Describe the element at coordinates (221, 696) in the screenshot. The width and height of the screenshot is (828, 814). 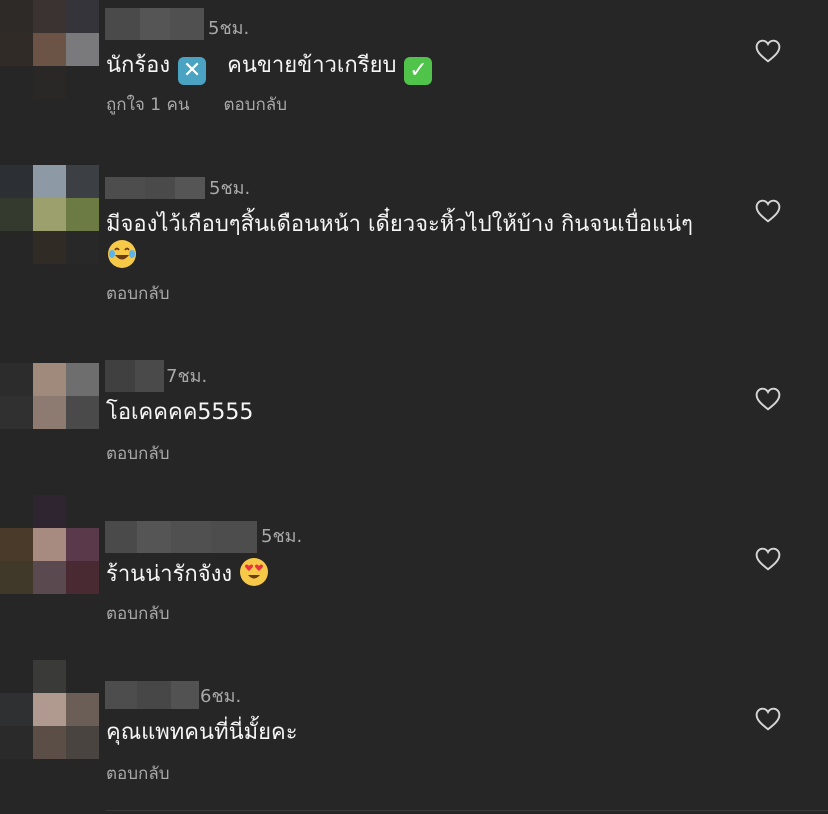
I see `comment-time: 6ชม.` at that location.